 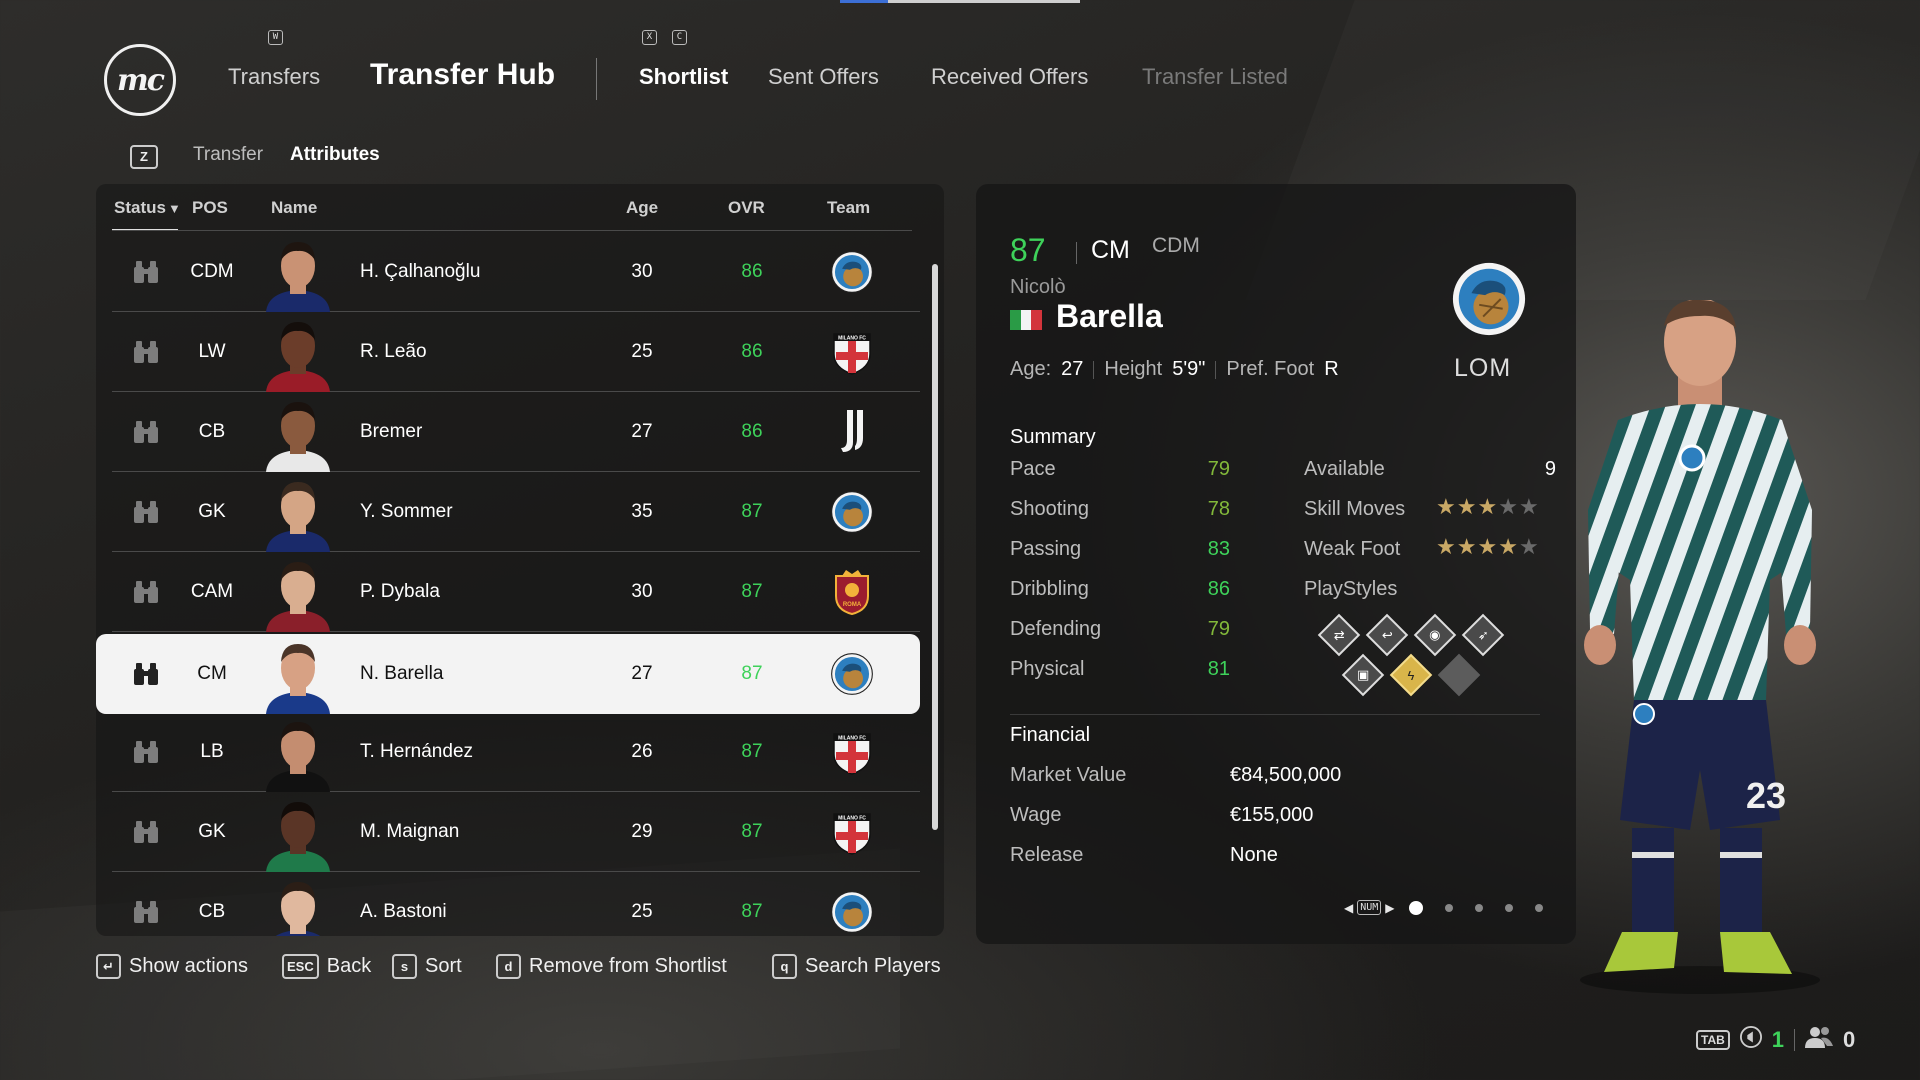 What do you see at coordinates (1038, 287) in the screenshot?
I see `player-first-name: Nicolò` at bounding box center [1038, 287].